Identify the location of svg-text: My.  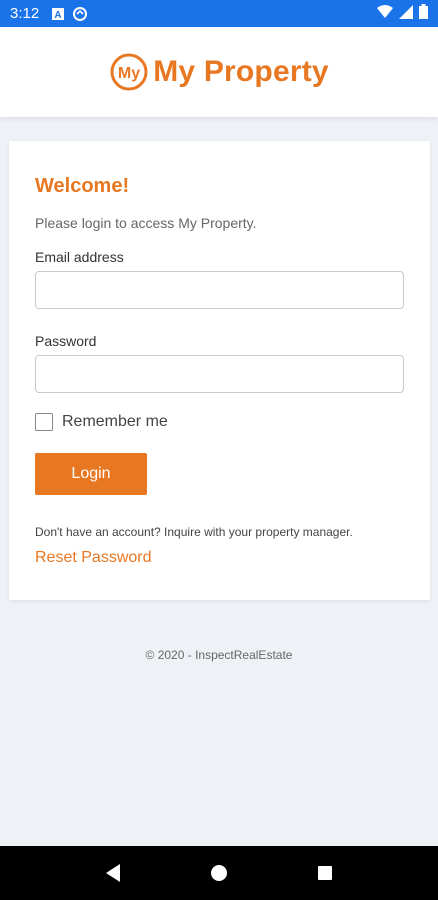
(129, 73).